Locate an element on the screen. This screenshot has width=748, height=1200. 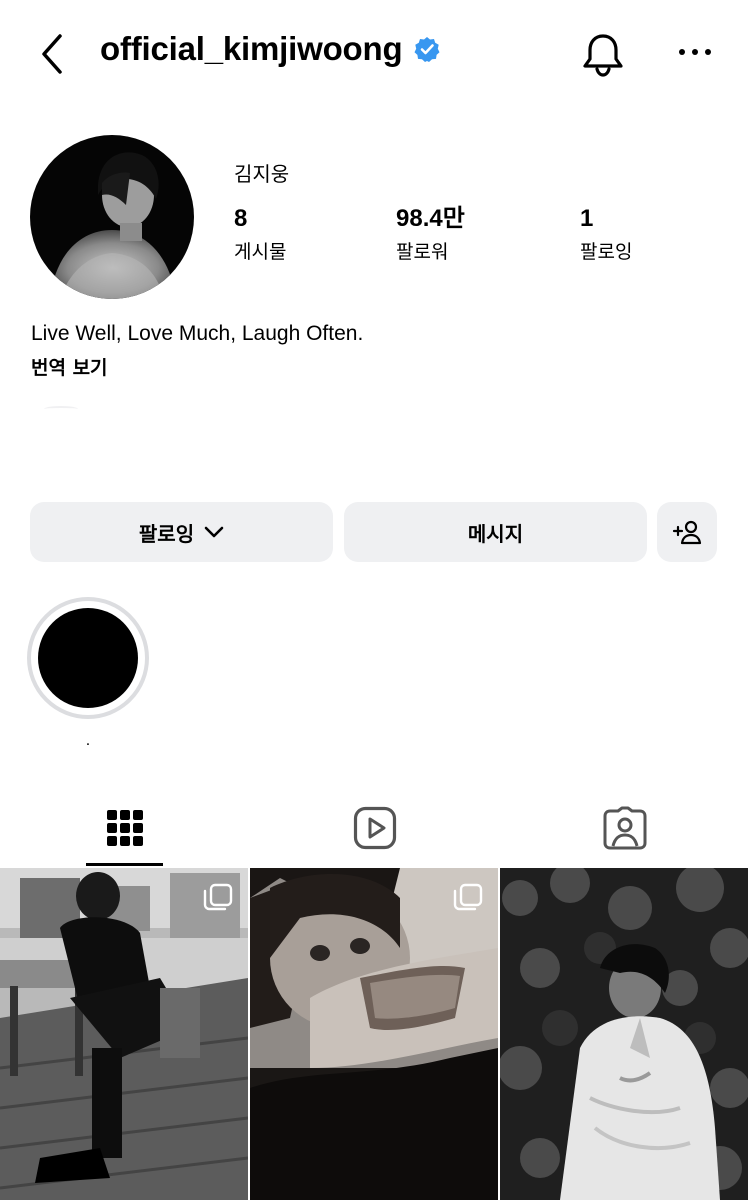
profile-tabs is located at coordinates (374, 829).